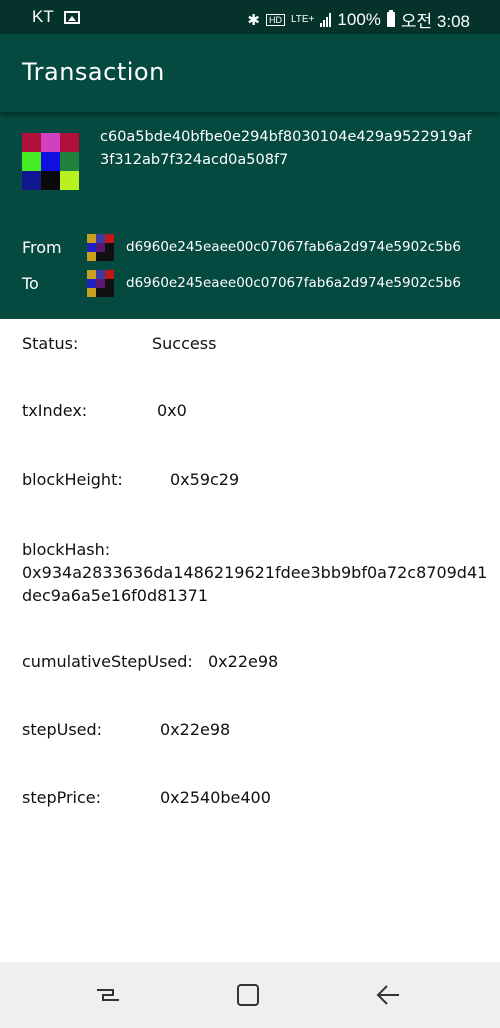  What do you see at coordinates (205, 479) in the screenshot?
I see `block-height-value: 0x59c29` at bounding box center [205, 479].